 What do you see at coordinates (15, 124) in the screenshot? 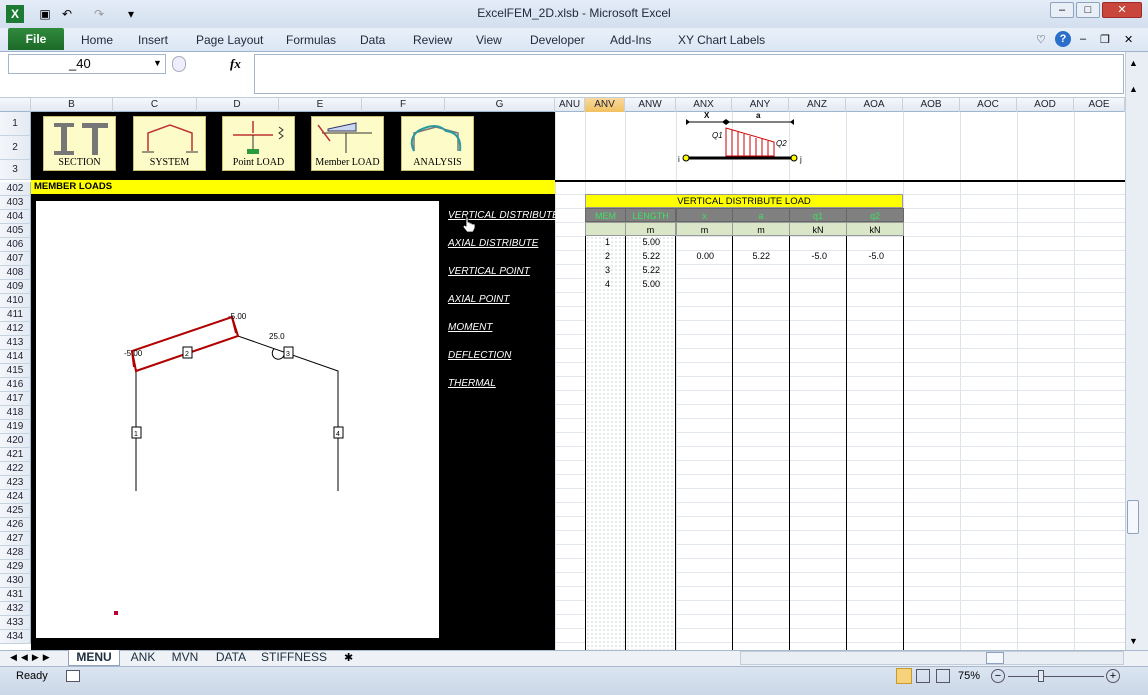
I see `row-header: 1` at bounding box center [15, 124].